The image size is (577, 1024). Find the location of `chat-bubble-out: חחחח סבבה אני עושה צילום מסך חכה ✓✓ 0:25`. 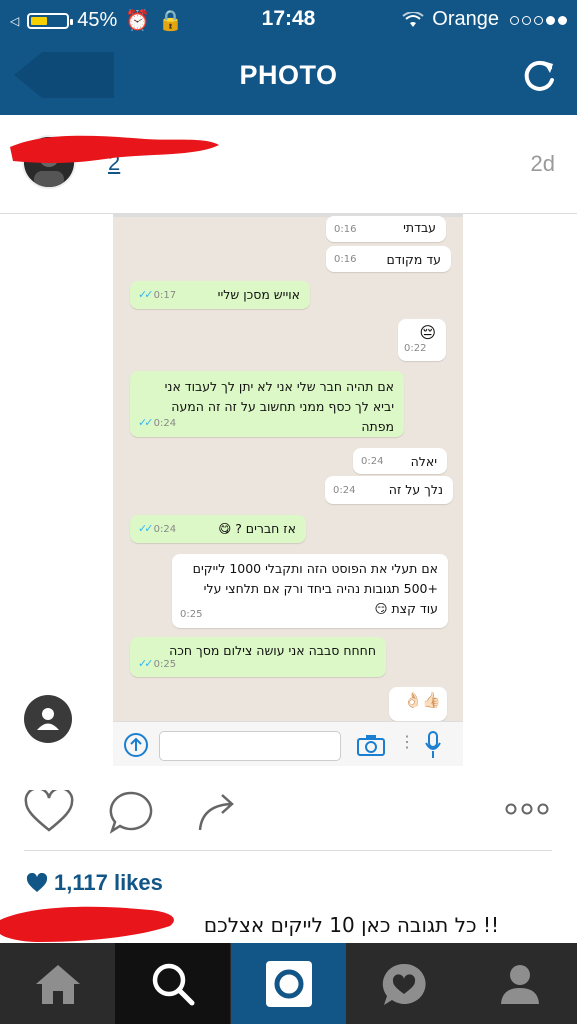

chat-bubble-out: חחחח סבבה אני עושה צילום מסך חכה ✓✓ 0:25 is located at coordinates (258, 657).